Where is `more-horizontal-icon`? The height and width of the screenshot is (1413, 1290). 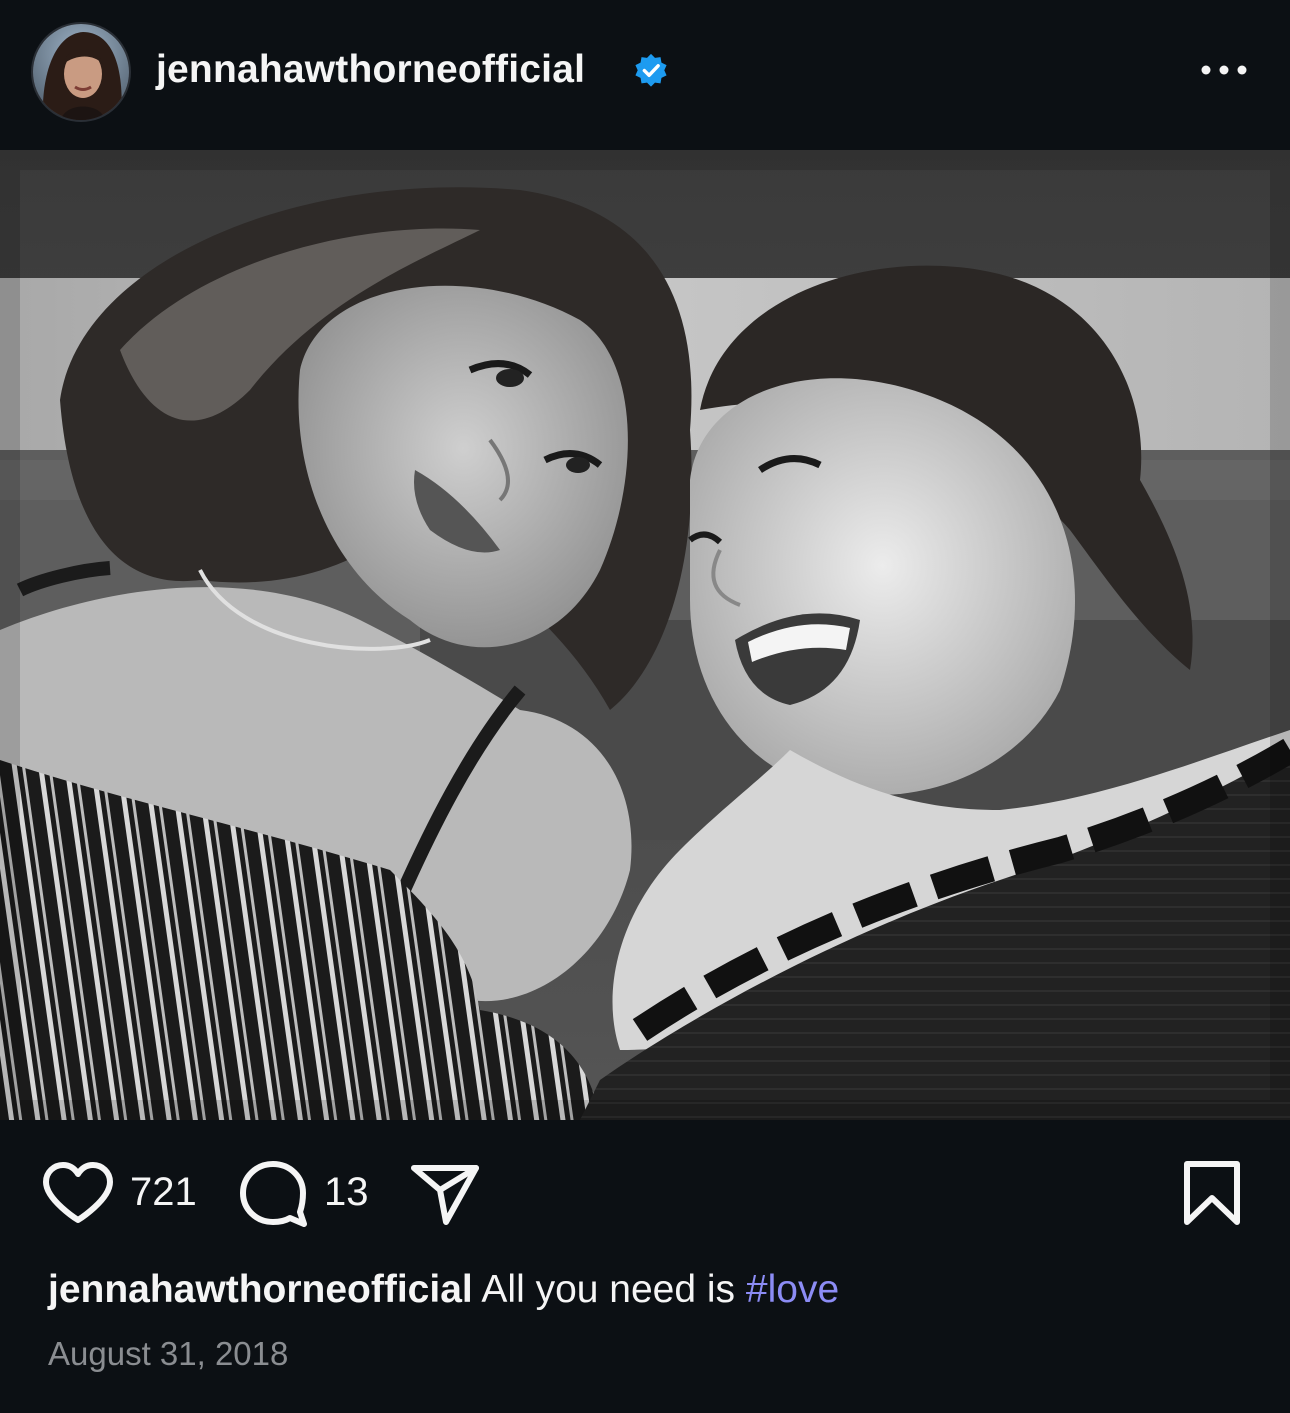
more-horizontal-icon is located at coordinates (1224, 70).